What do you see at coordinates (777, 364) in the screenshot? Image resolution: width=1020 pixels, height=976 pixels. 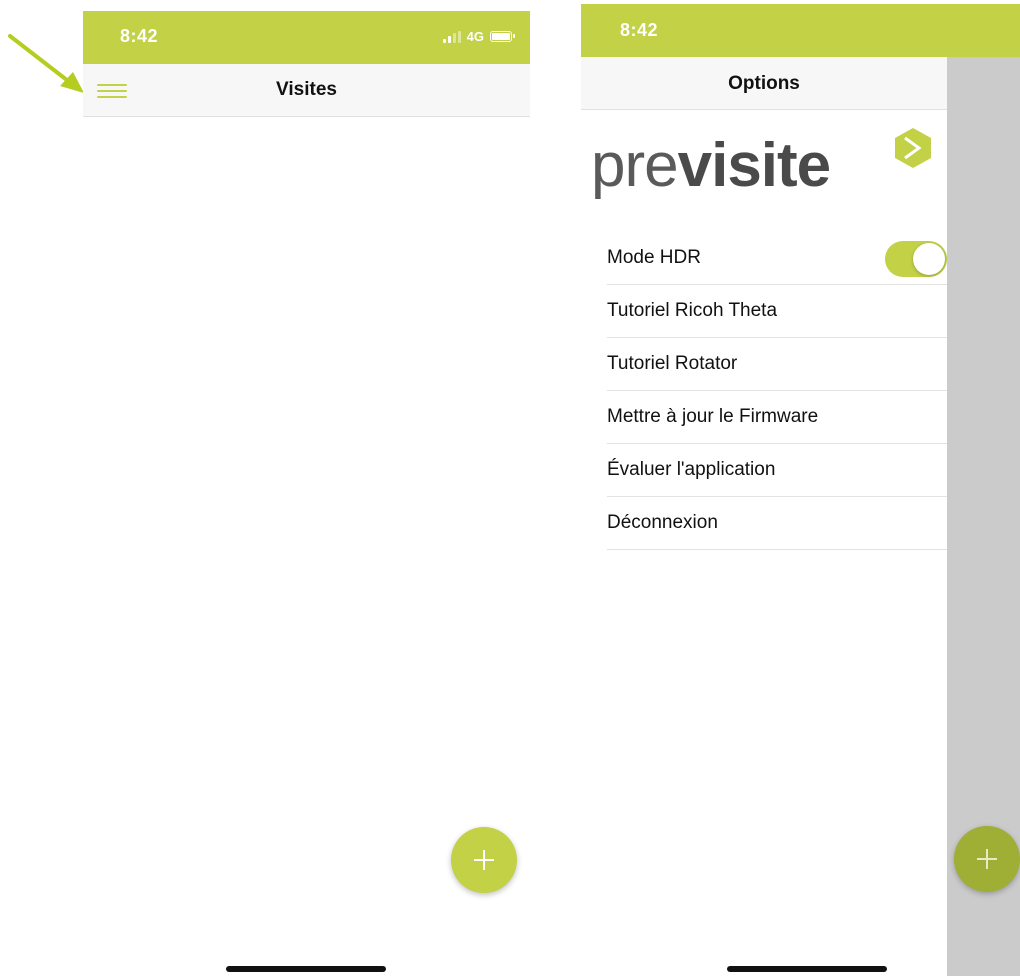 I see `option-rotator-tutorial: Tutoriel Rotator` at bounding box center [777, 364].